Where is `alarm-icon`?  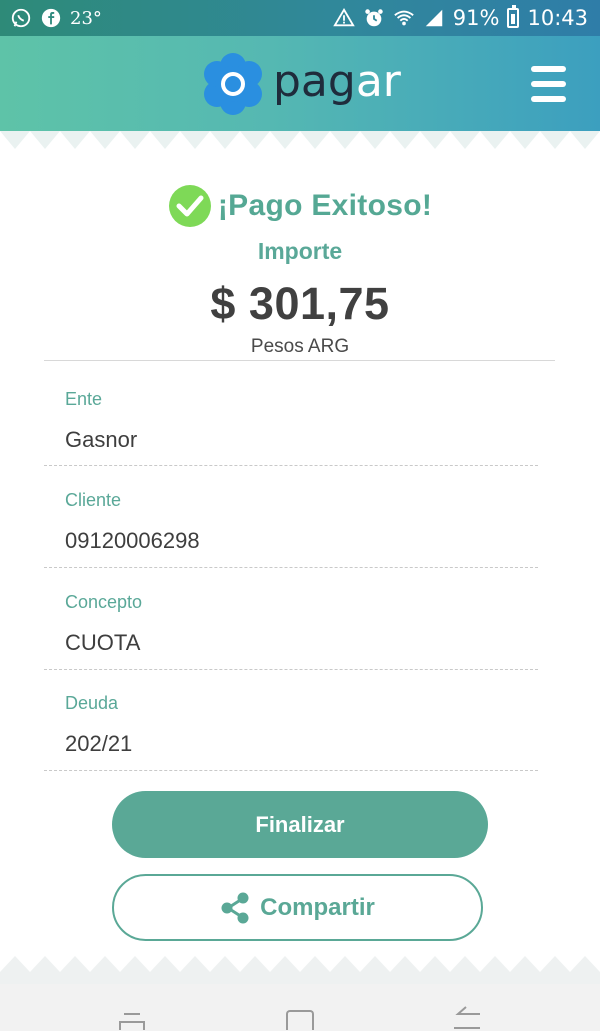
alarm-icon is located at coordinates (374, 18).